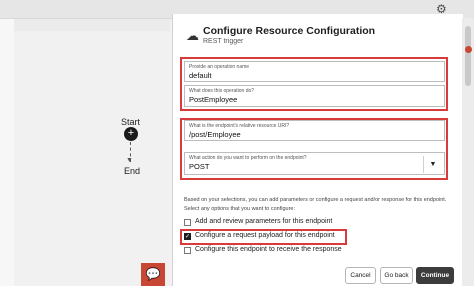  I want to click on canvas-top-strip, so click(92, 25).